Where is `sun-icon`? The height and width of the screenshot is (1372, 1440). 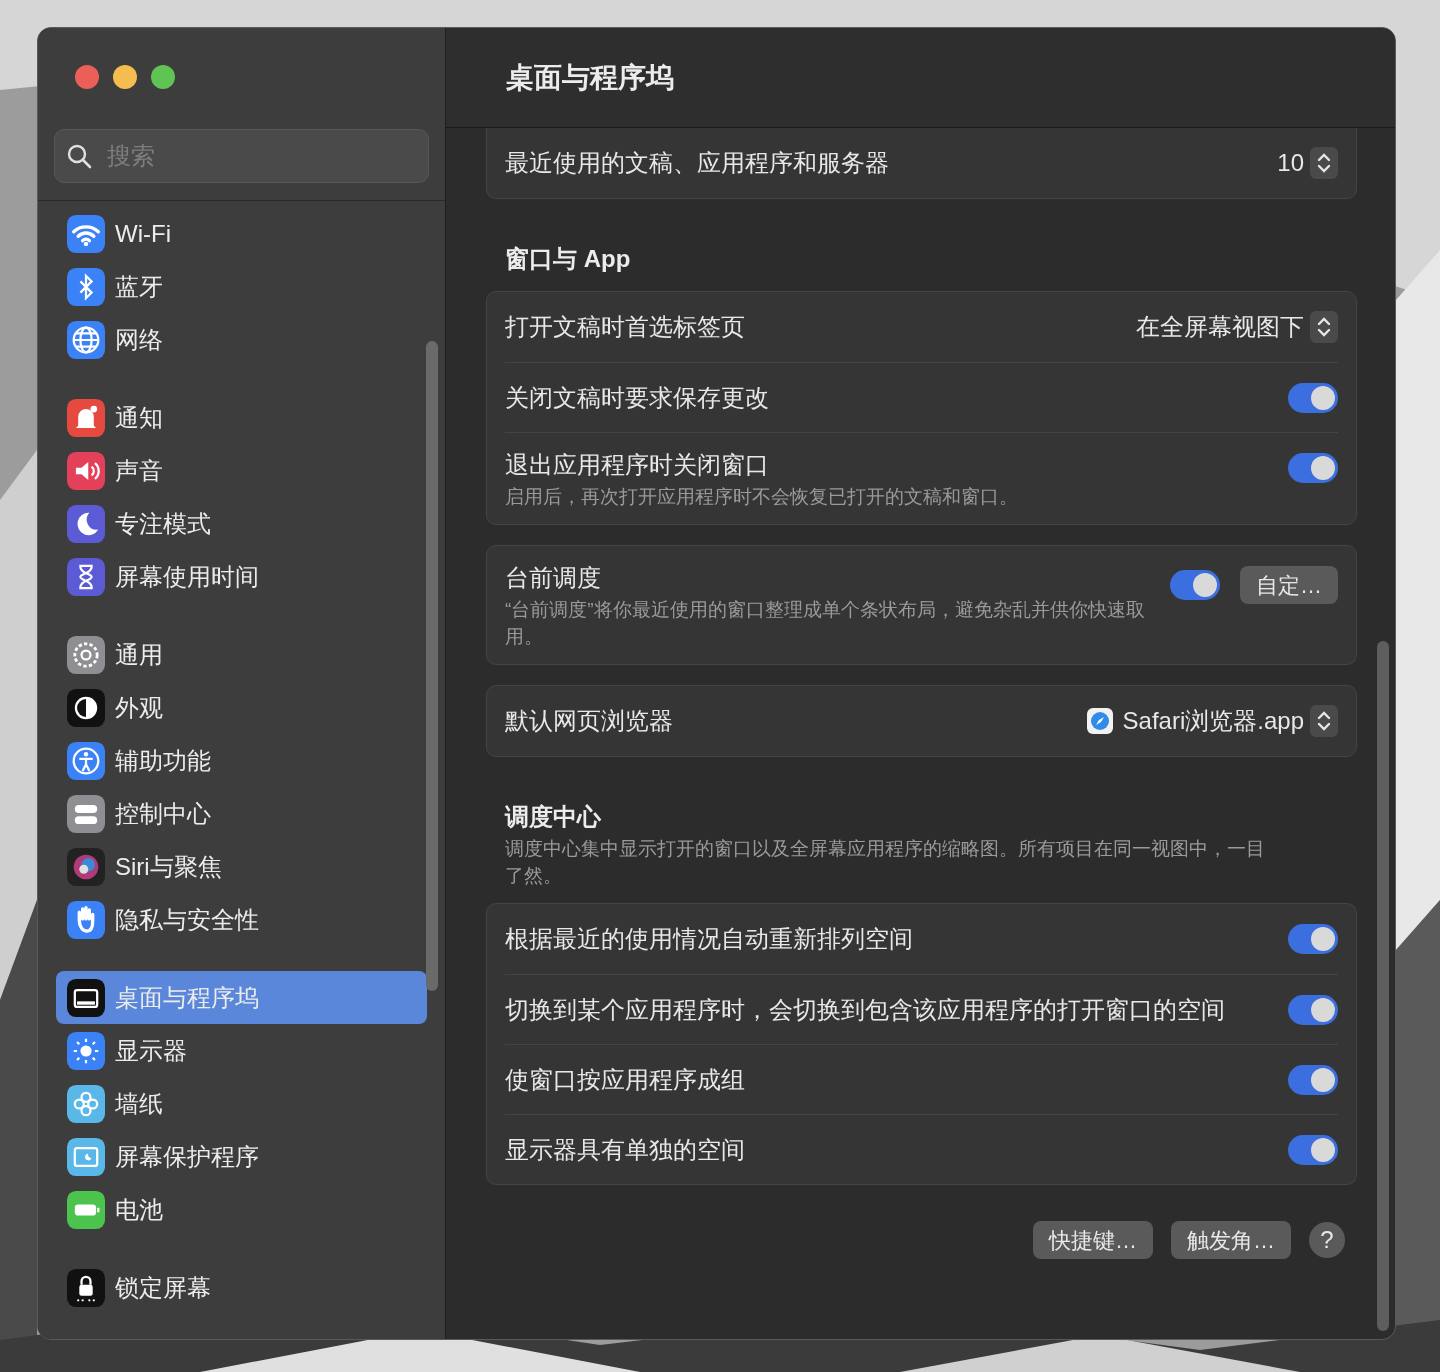
sun-icon is located at coordinates (86, 1050).